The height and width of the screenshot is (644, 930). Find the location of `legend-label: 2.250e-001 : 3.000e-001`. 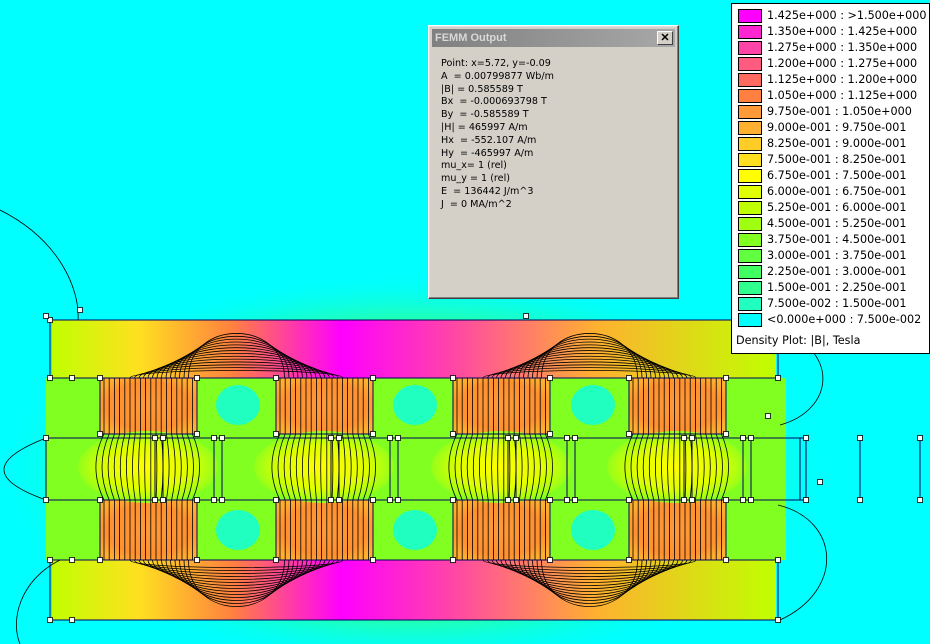

legend-label: 2.250e-001 : 3.000e-001 is located at coordinates (837, 271).